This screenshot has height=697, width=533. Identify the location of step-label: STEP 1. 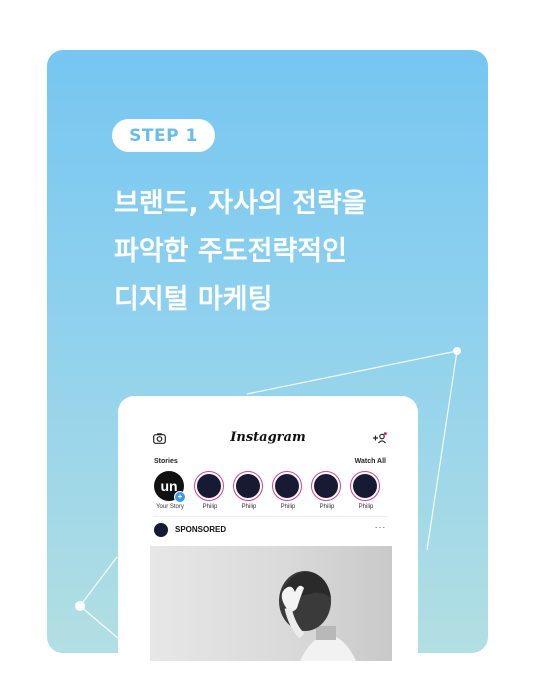
(163, 135).